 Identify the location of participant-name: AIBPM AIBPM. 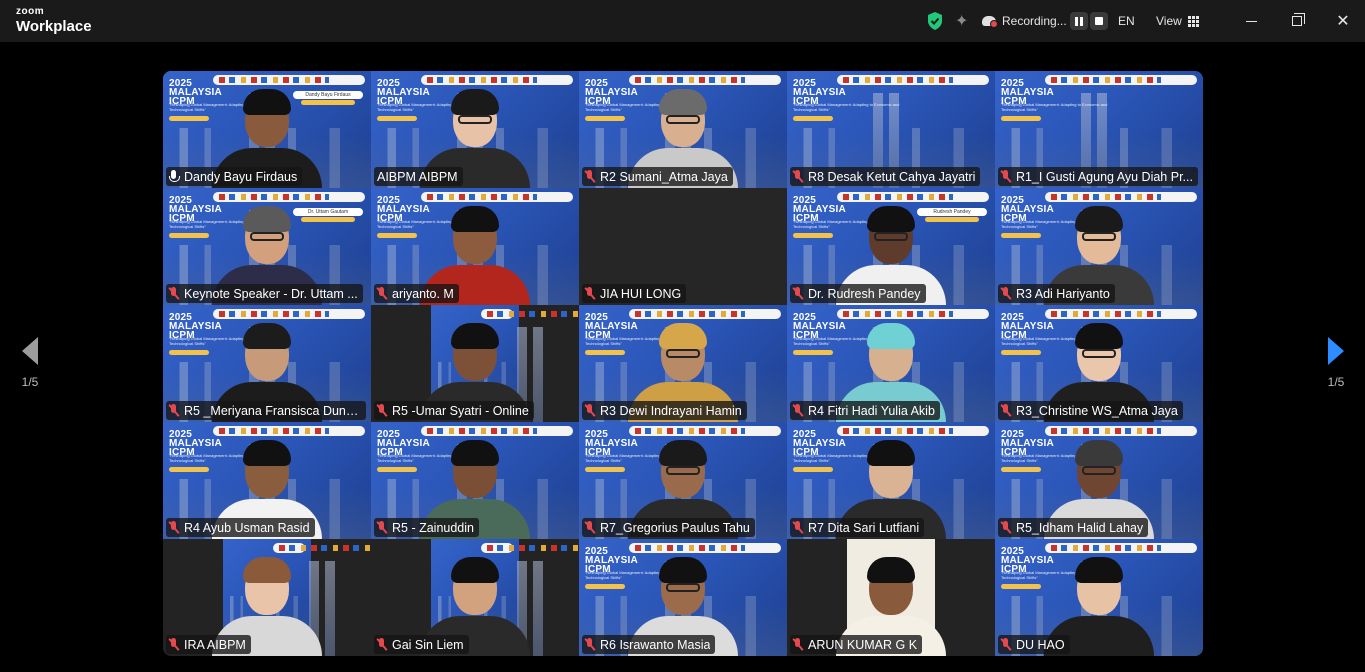
(417, 176).